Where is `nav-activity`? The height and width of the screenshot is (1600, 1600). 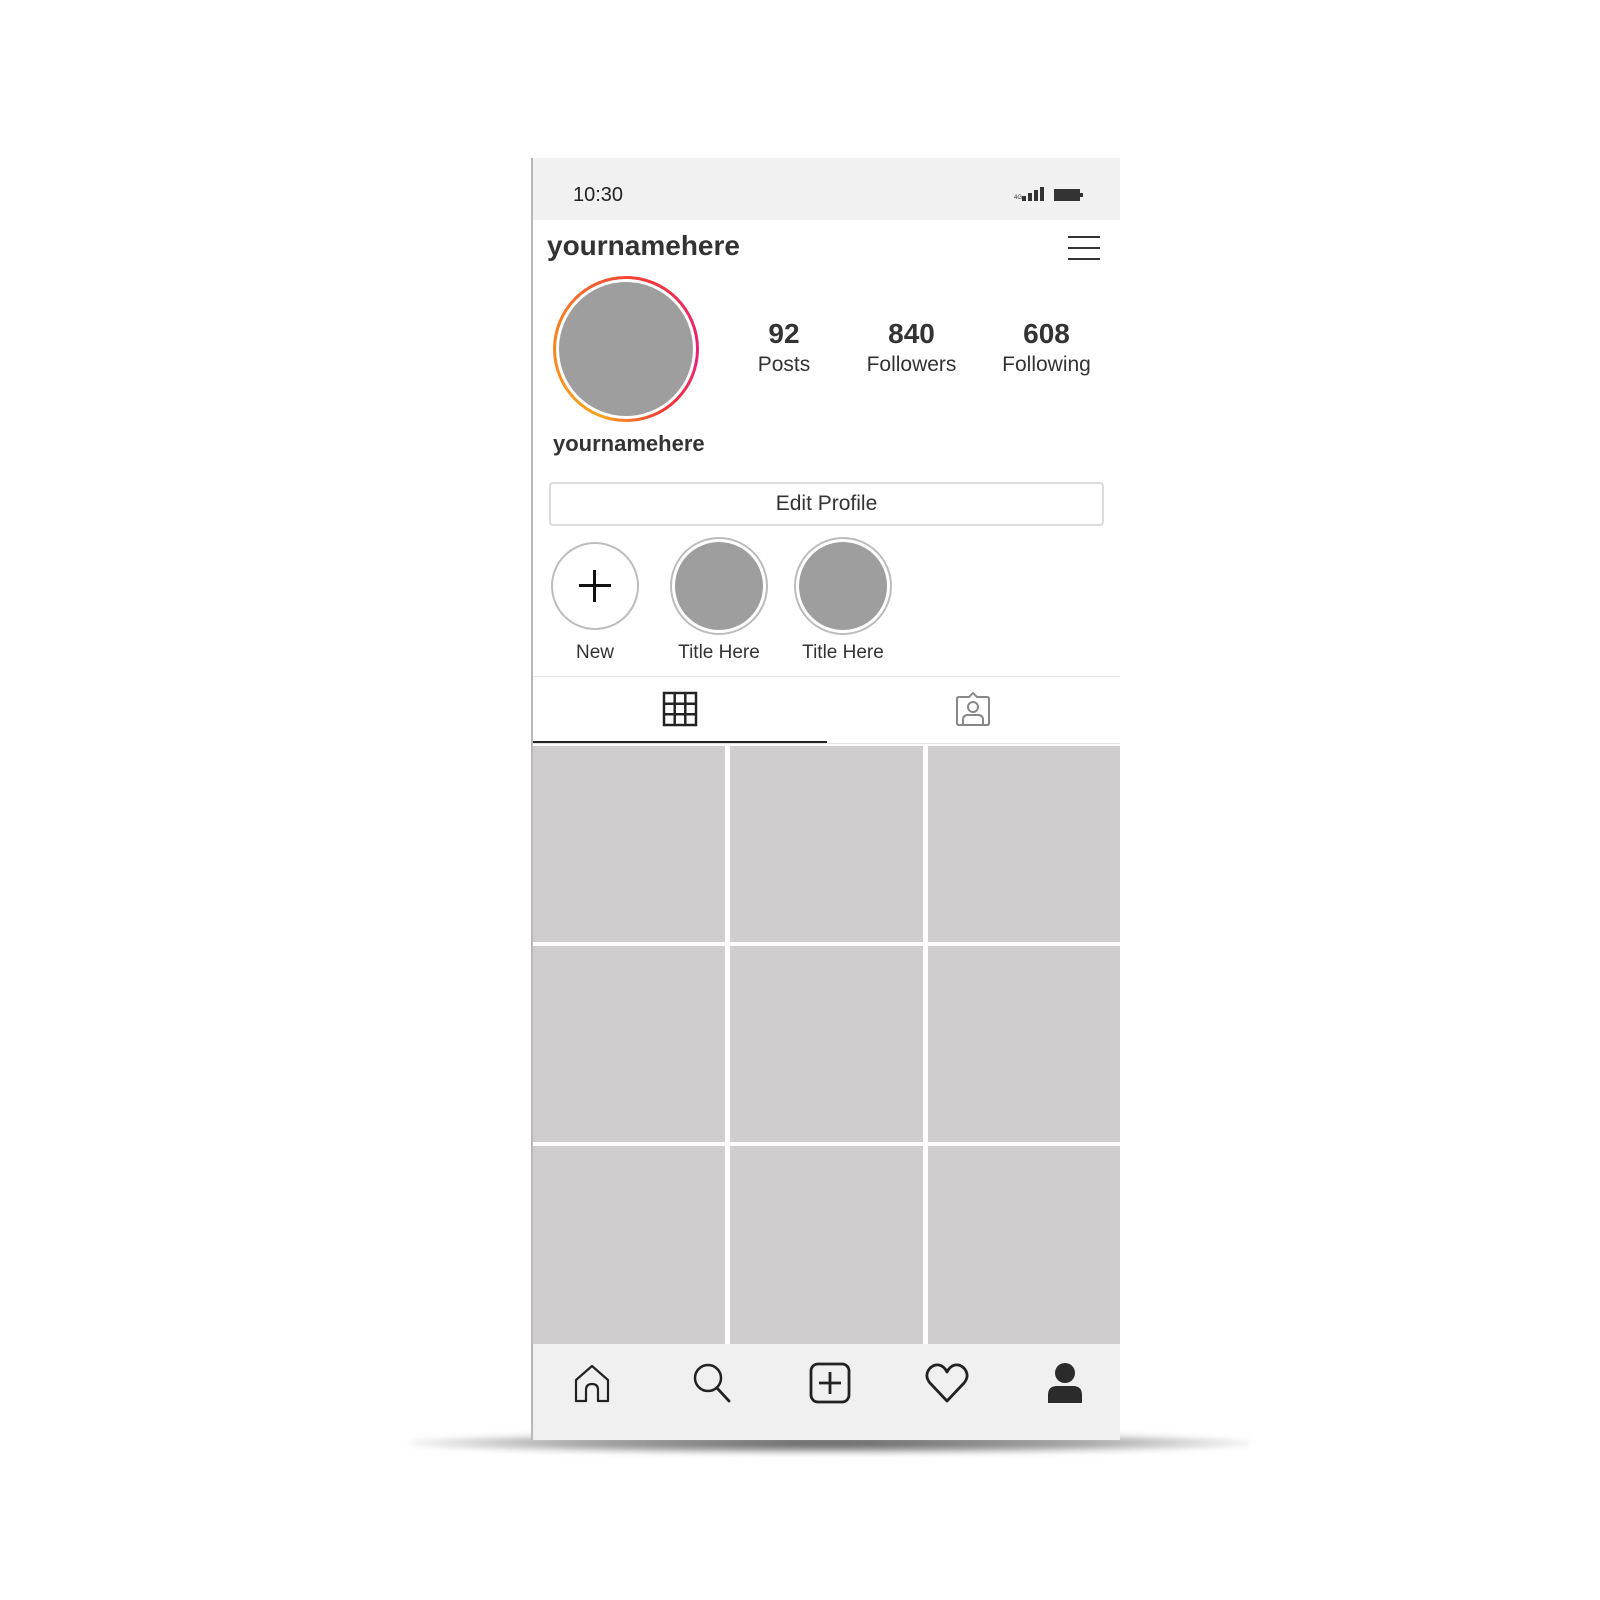
nav-activity is located at coordinates (947, 1383).